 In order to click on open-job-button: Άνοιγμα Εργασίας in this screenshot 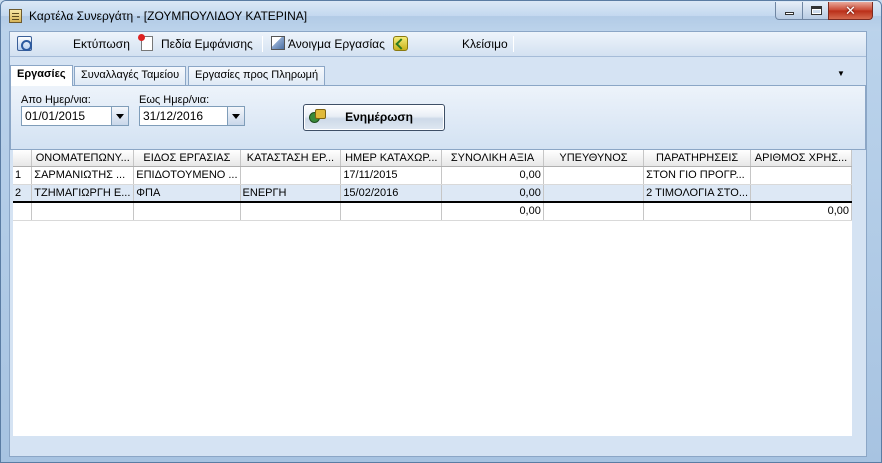, I will do `click(336, 44)`.